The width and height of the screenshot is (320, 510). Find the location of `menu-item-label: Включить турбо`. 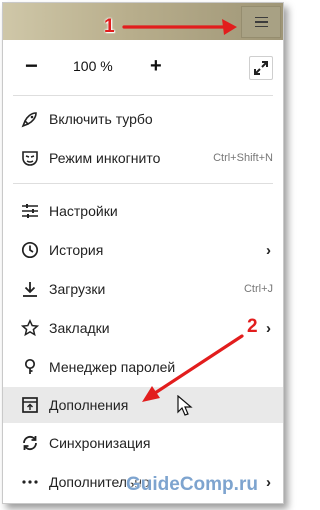

menu-item-label: Включить турбо is located at coordinates (101, 119).